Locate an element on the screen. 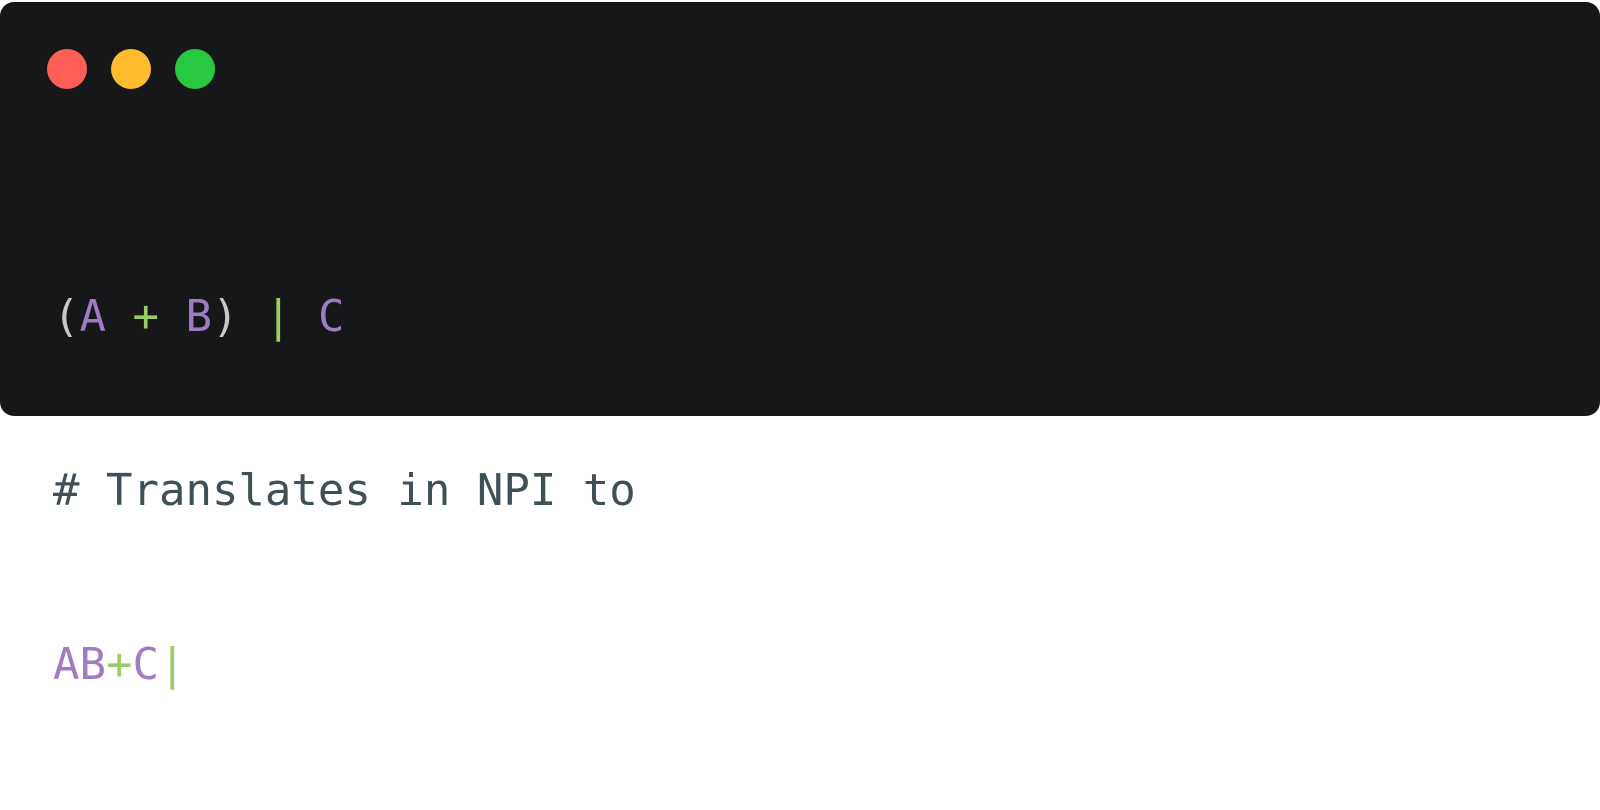 The height and width of the screenshot is (810, 1600). code-comment: # Translates in NPI to is located at coordinates (344, 490).